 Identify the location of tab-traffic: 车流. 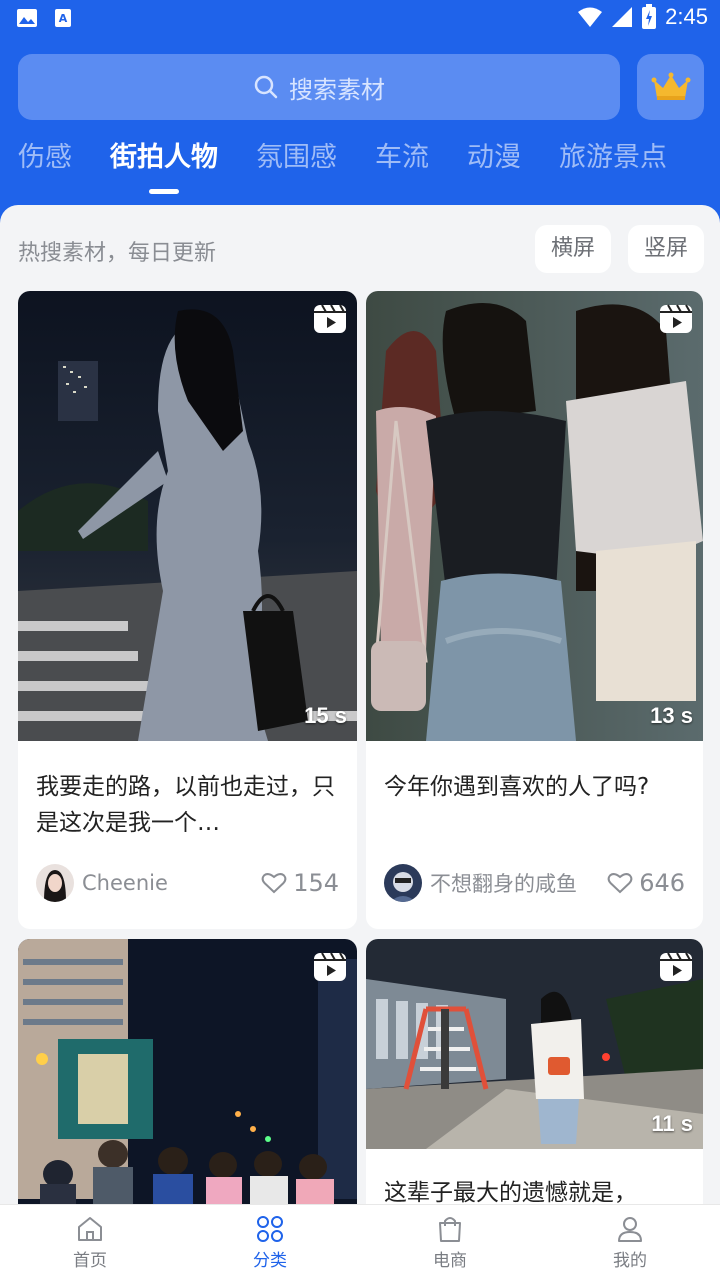
(402, 158).